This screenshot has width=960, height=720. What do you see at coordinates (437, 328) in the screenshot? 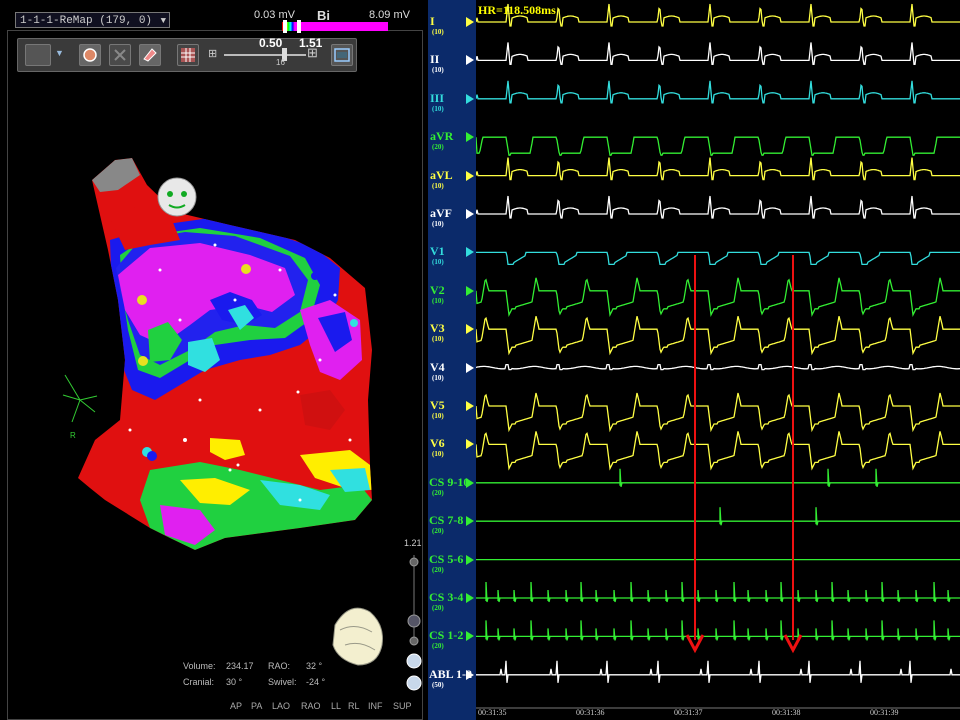
I see `channel-label: V3` at bounding box center [437, 328].